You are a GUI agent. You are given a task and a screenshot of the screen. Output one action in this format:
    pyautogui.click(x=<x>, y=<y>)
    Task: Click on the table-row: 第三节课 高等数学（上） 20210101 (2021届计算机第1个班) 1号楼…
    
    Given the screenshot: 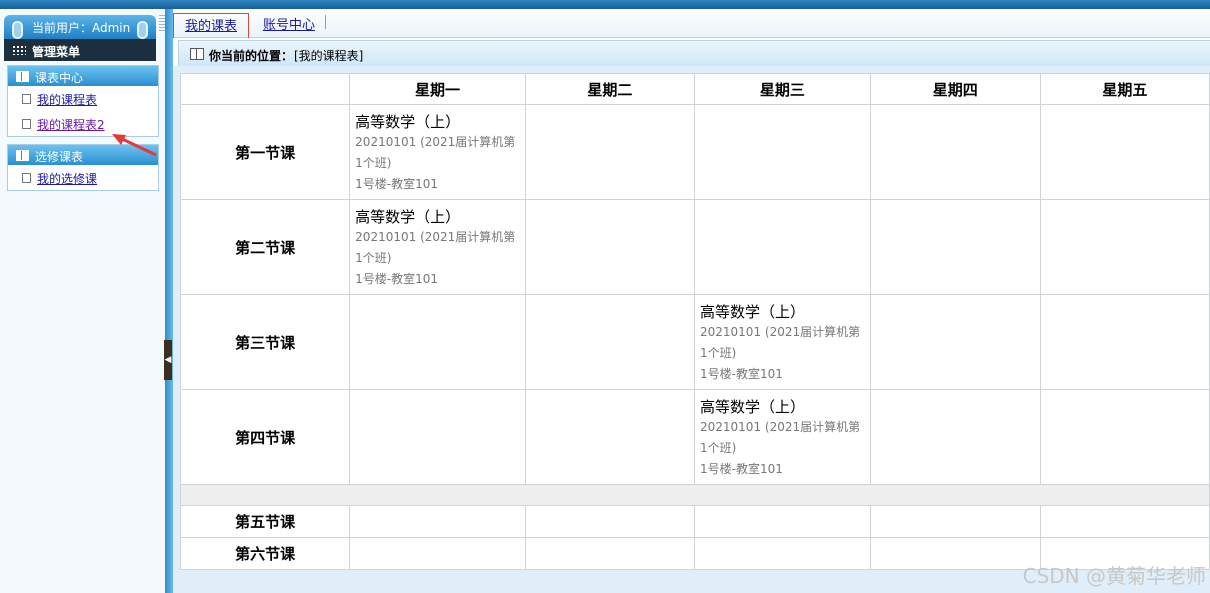 What is the action you would take?
    pyautogui.click(x=694, y=342)
    